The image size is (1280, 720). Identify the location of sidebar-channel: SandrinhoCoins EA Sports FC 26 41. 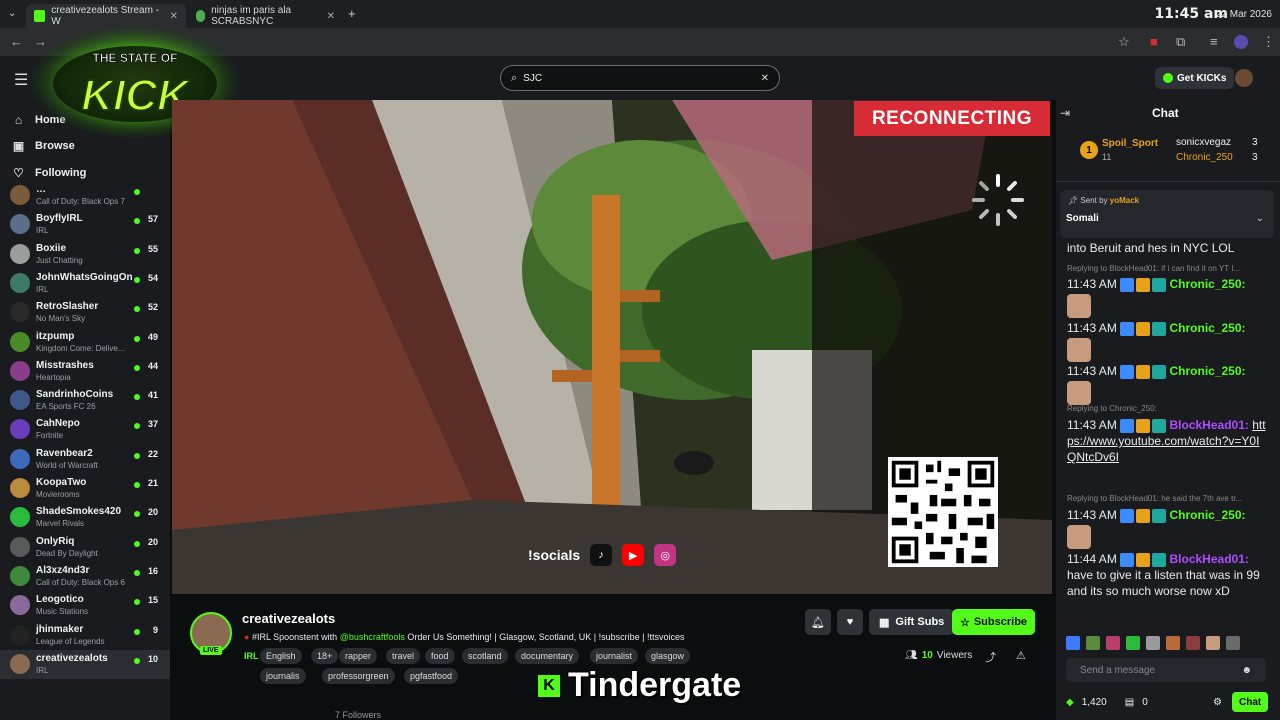
(85, 400).